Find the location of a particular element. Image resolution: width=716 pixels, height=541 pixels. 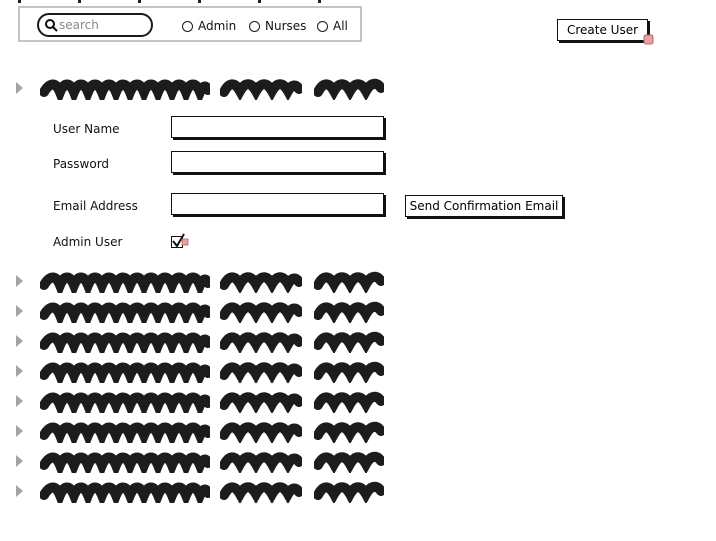

password-field is located at coordinates (277, 162).